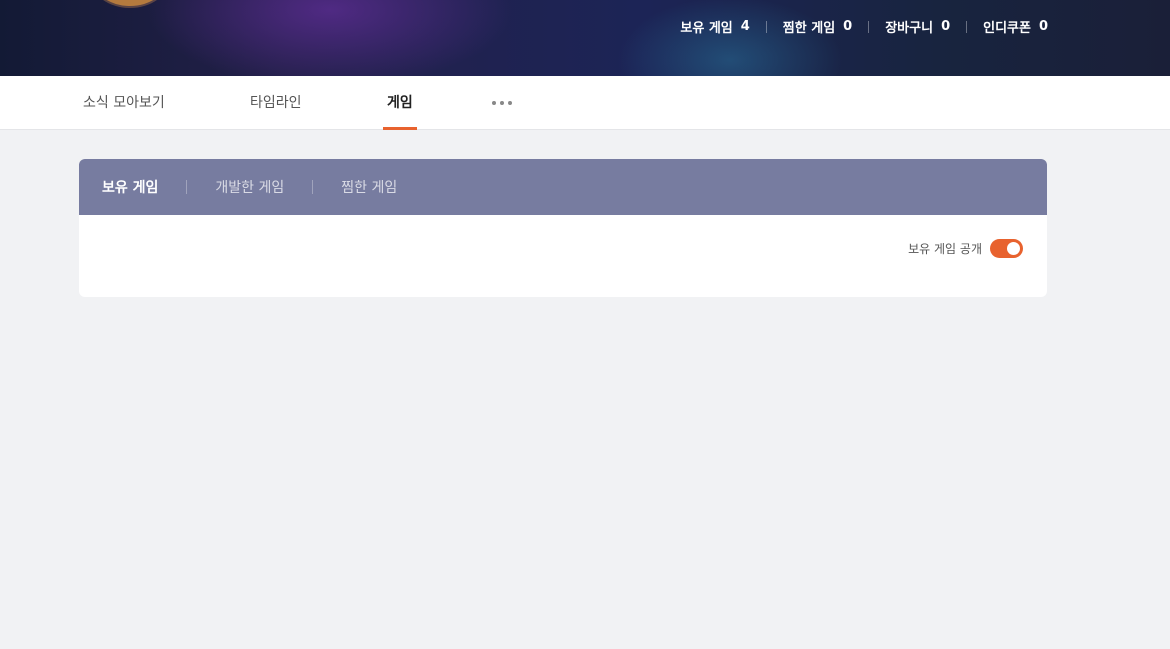 The image size is (1170, 649). Describe the element at coordinates (130, 187) in the screenshot. I see `tab-owned-games: 보유 게임` at that location.